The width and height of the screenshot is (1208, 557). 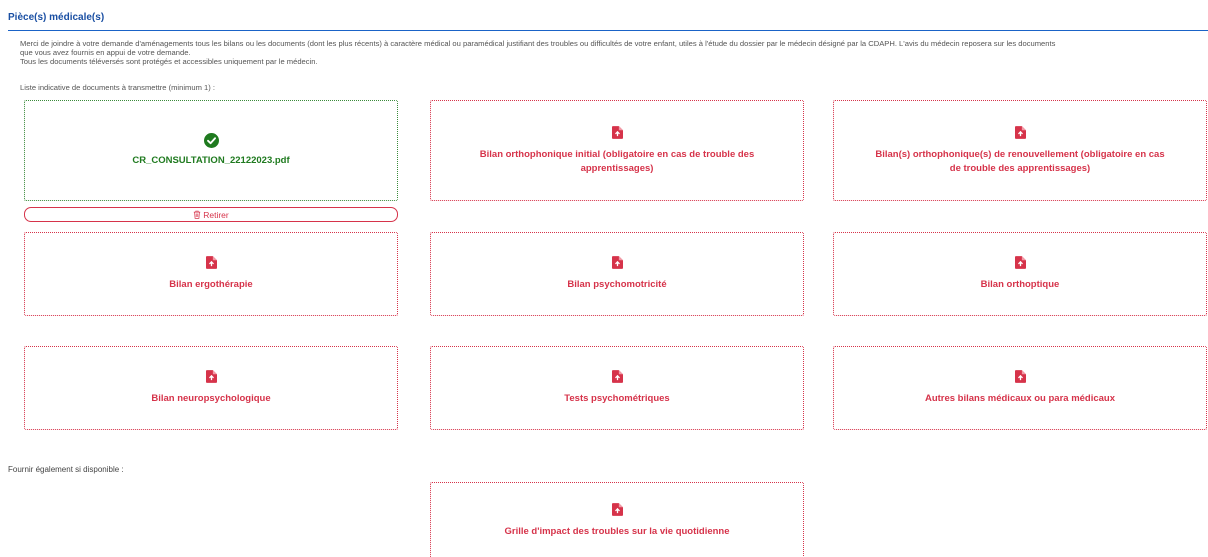 What do you see at coordinates (617, 284) in the screenshot?
I see `upload-card-label: Bilan psychomotricité` at bounding box center [617, 284].